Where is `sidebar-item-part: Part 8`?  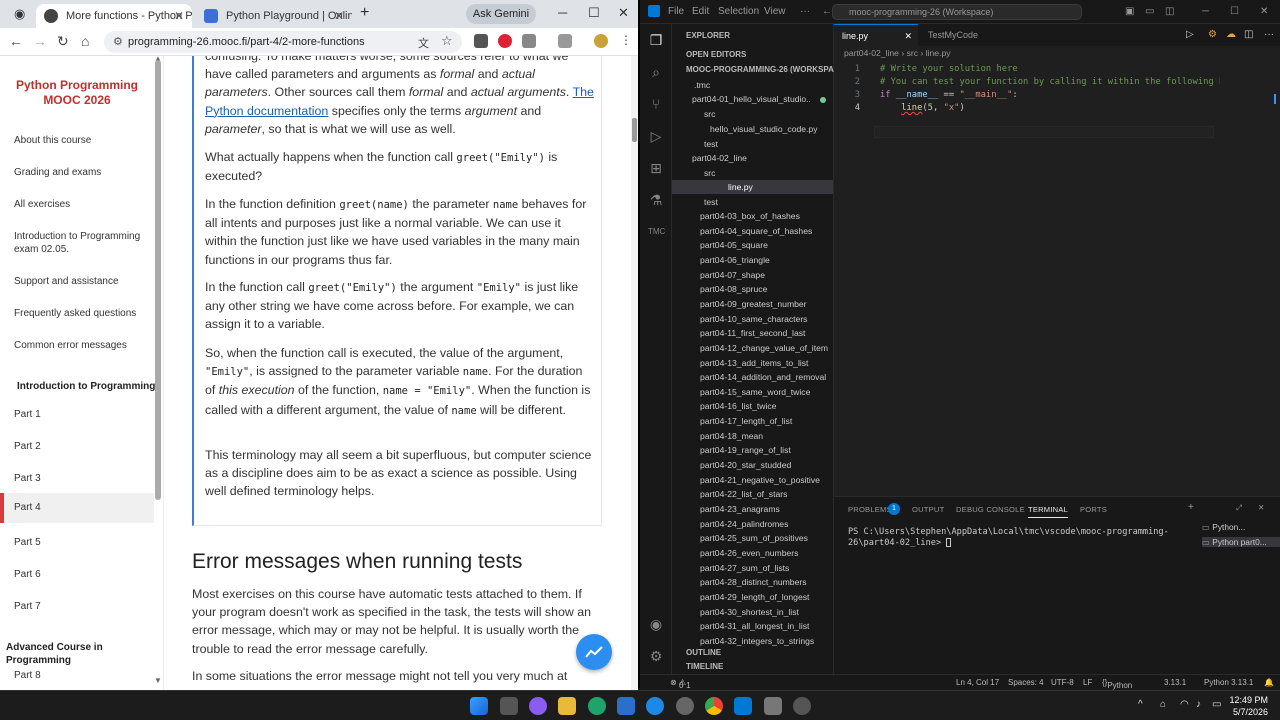 sidebar-item-part: Part 8 is located at coordinates (27, 675).